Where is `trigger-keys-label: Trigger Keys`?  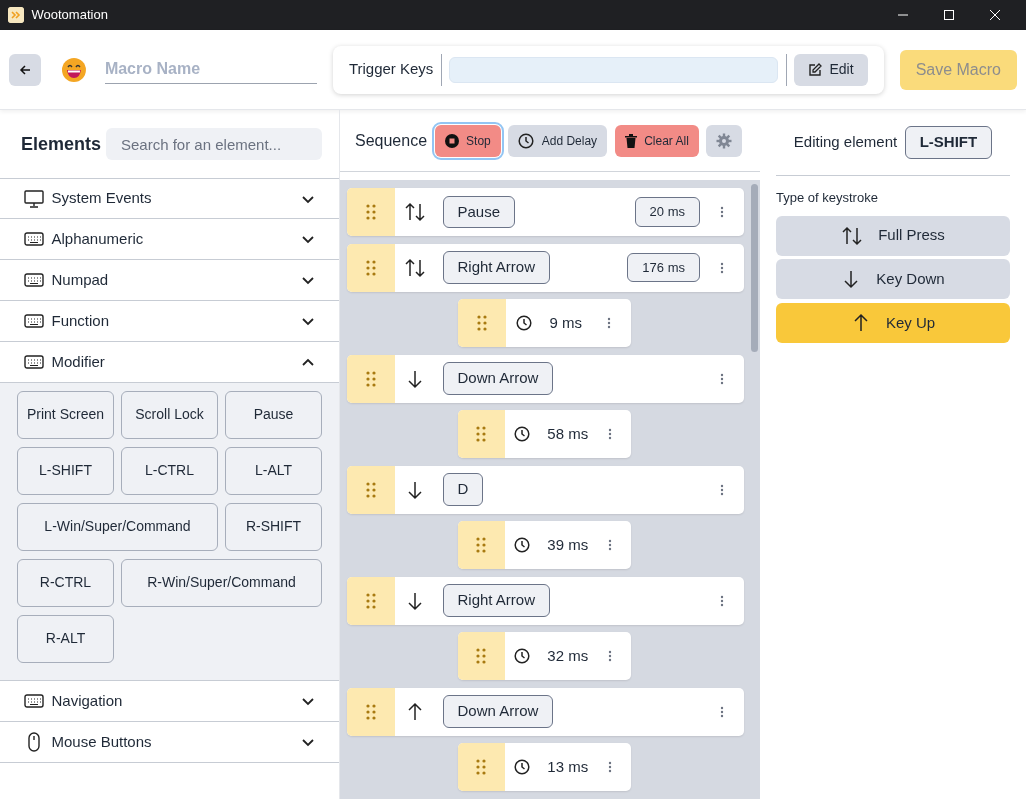 trigger-keys-label: Trigger Keys is located at coordinates (391, 69).